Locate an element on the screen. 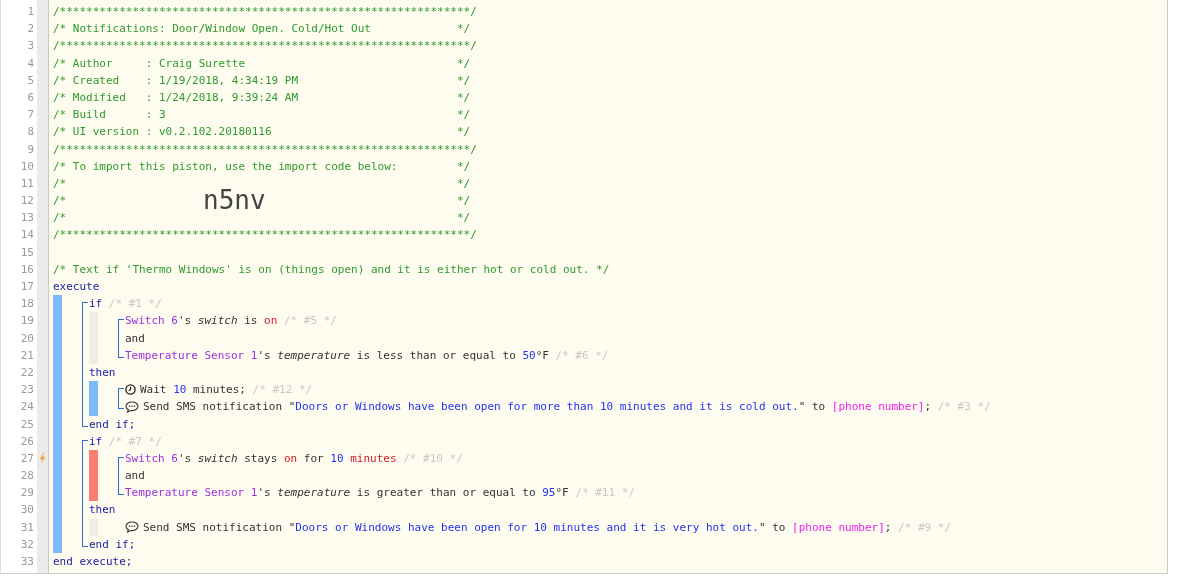 The height and width of the screenshot is (584, 1178). line-number: 28 is located at coordinates (27, 476).